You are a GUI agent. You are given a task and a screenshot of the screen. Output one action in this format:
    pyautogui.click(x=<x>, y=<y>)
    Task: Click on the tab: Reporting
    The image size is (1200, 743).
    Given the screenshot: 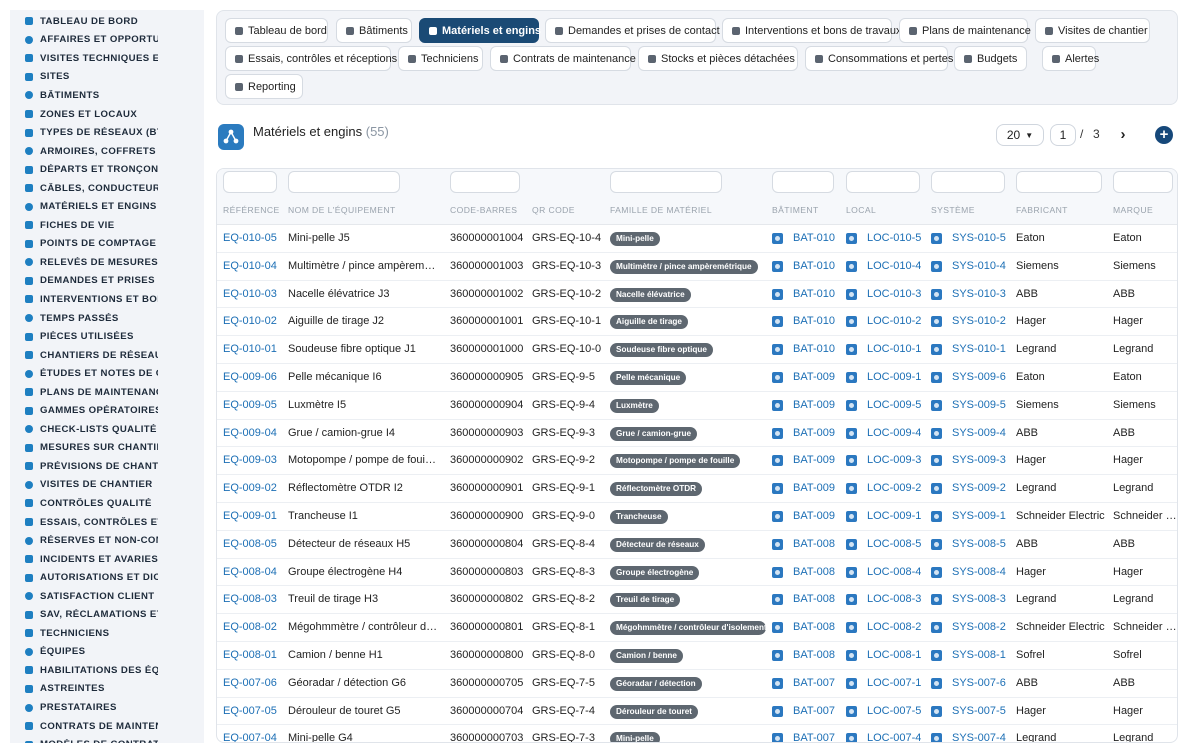 What is the action you would take?
    pyautogui.click(x=264, y=86)
    